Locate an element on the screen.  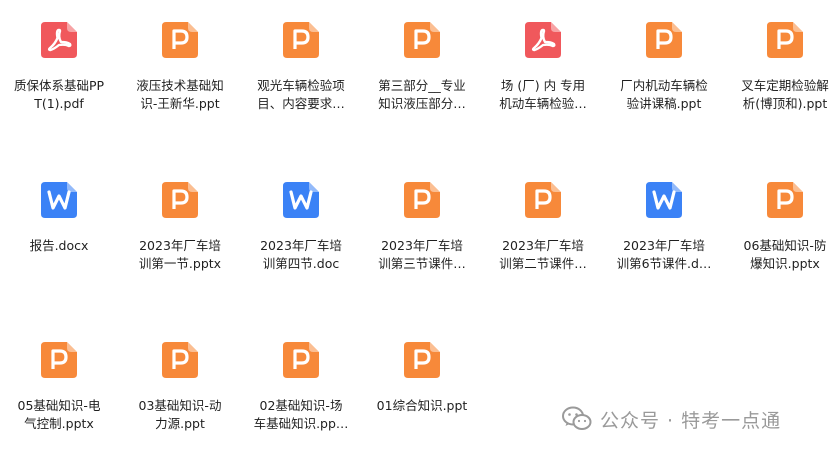
file-name-line1: 观光车辆检验项 is located at coordinates (301, 85).